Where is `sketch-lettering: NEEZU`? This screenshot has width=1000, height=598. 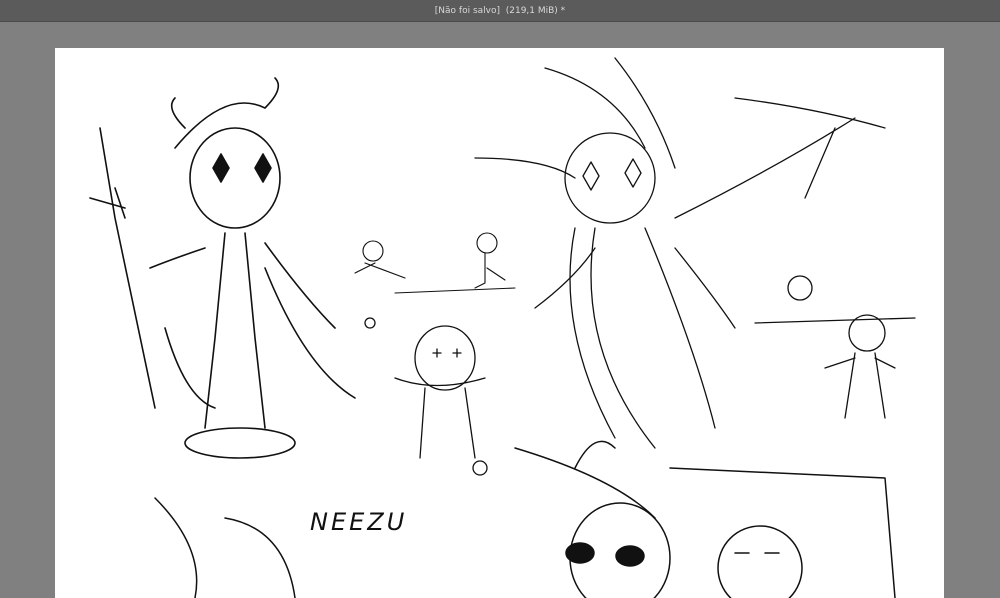 sketch-lettering: NEEZU is located at coordinates (358, 522).